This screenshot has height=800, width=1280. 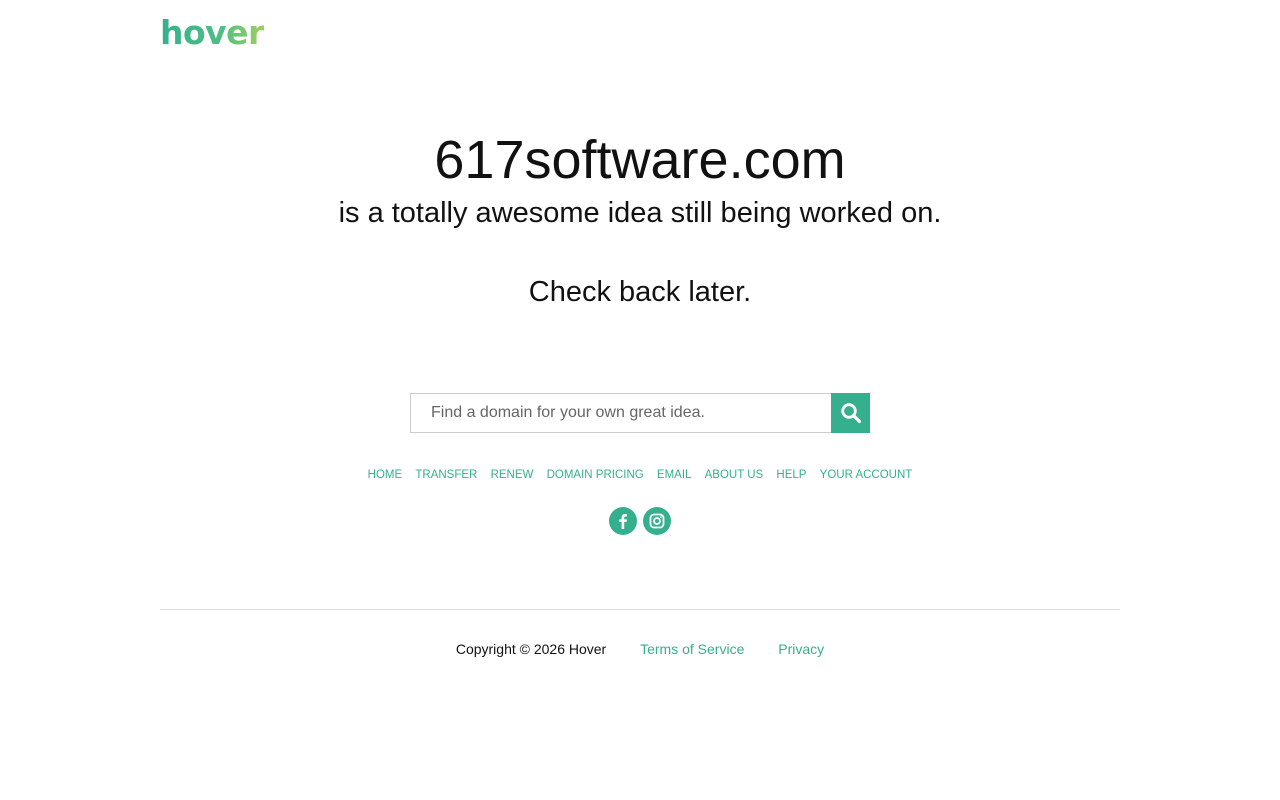 I want to click on nav-help-link: HELP, so click(x=791, y=475).